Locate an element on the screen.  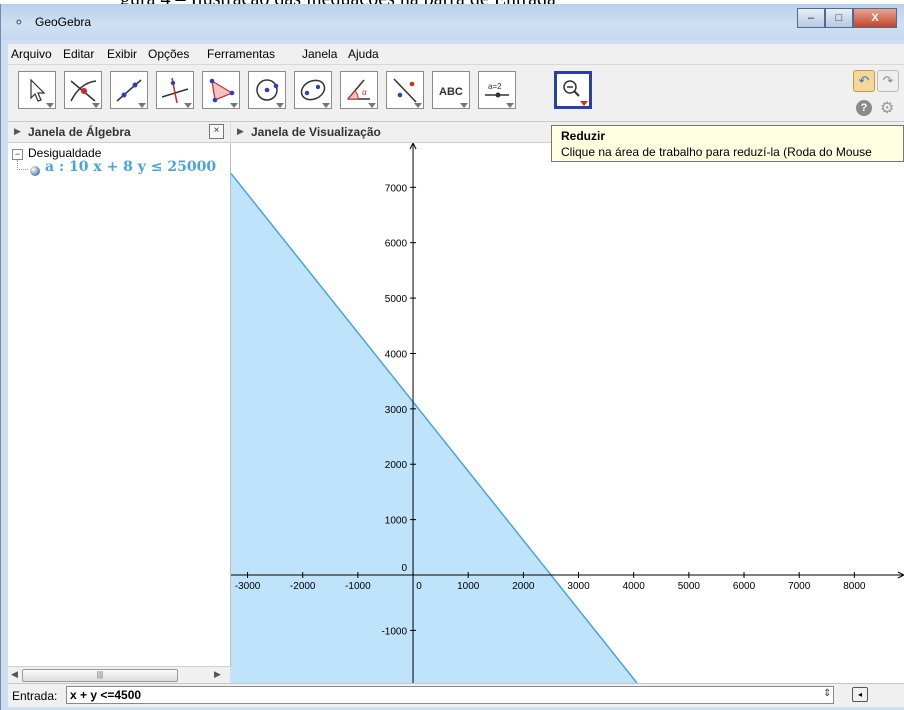
help-icon: ? is located at coordinates (864, 108).